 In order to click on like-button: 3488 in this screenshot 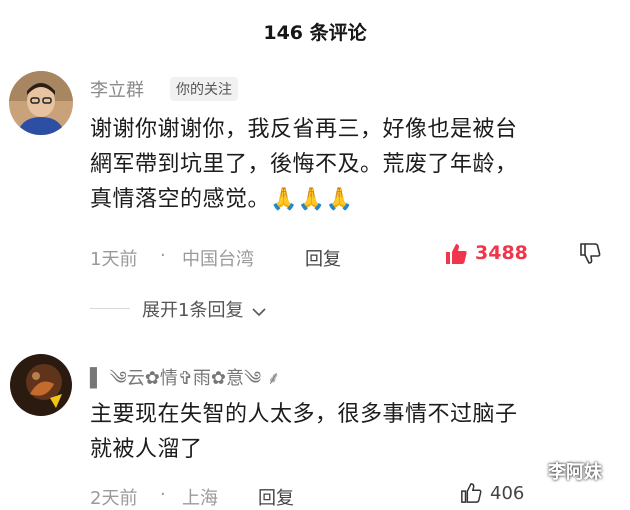, I will do `click(489, 255)`.